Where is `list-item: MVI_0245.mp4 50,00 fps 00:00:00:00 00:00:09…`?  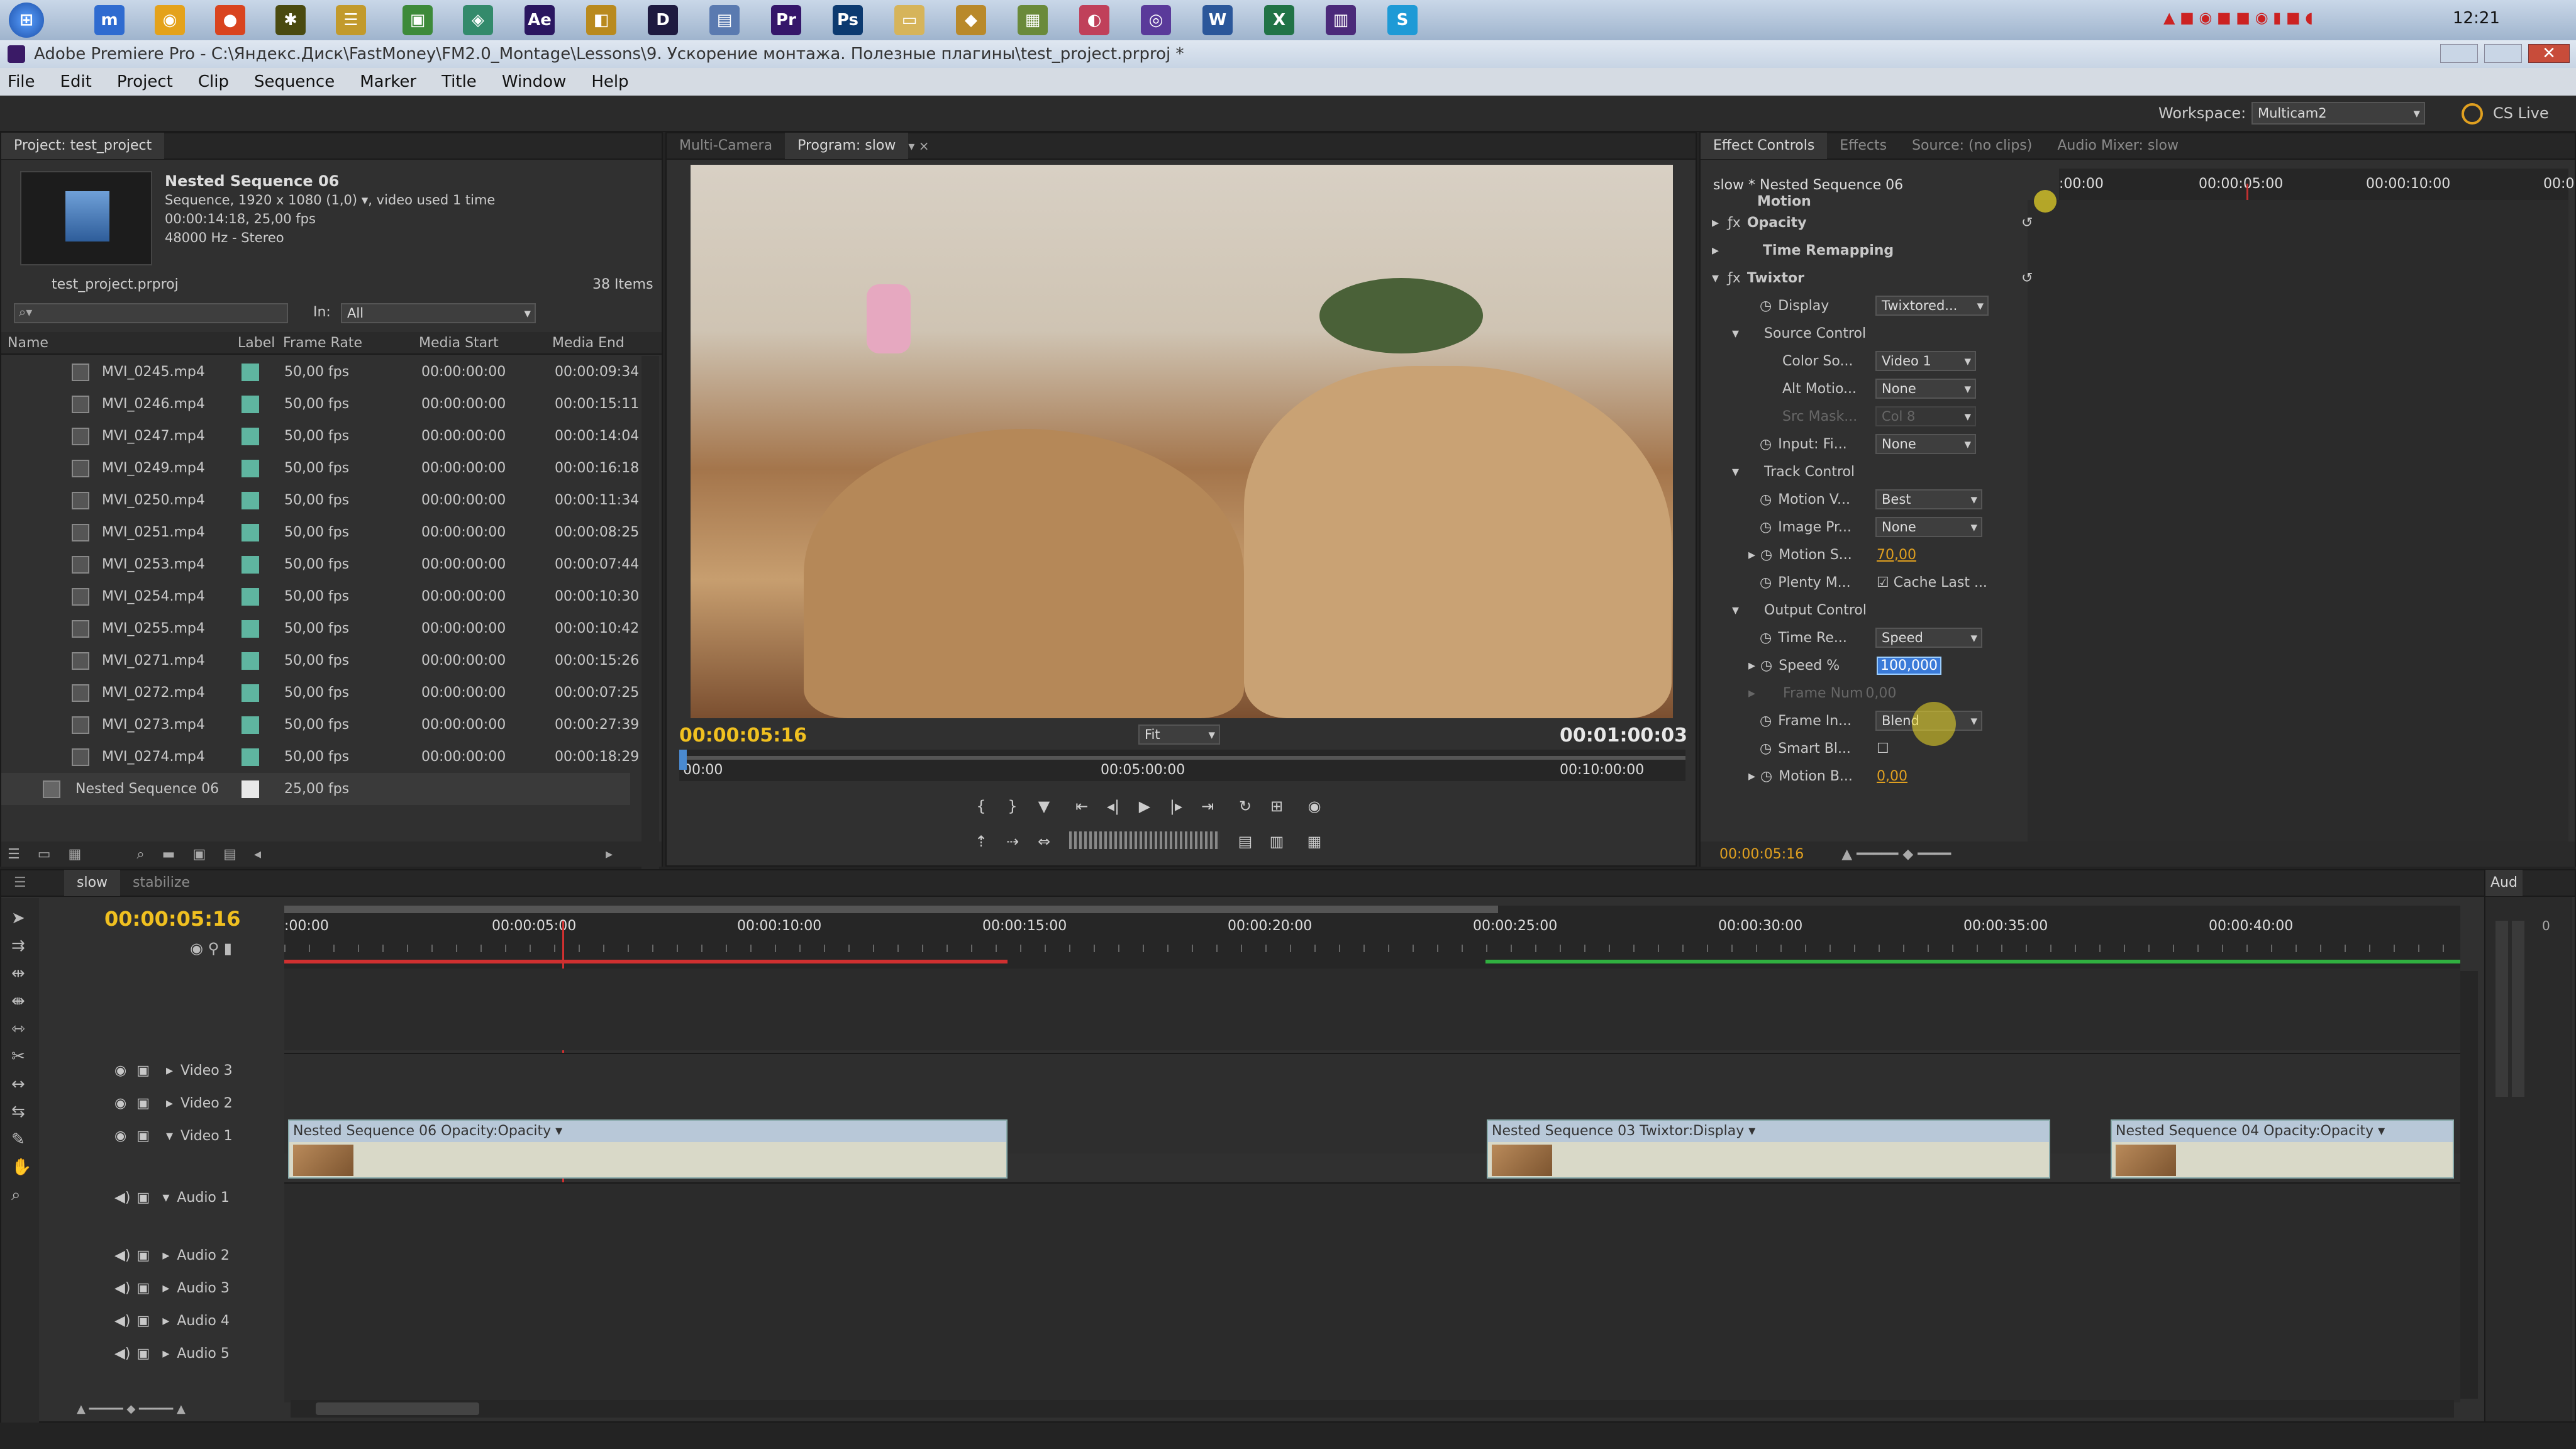
list-item: MVI_0245.mp4 50,00 fps 00:00:00:00 00:00:09… is located at coordinates (320, 372).